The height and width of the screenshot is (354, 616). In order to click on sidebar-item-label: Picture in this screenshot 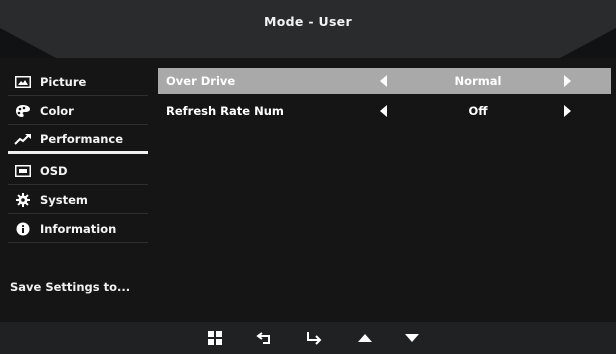, I will do `click(63, 81)`.